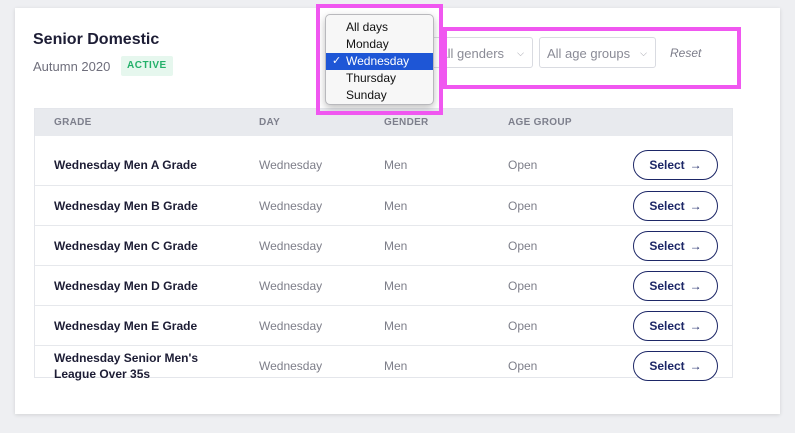 The width and height of the screenshot is (795, 433). What do you see at coordinates (270, 122) in the screenshot?
I see `header-day: DAY` at bounding box center [270, 122].